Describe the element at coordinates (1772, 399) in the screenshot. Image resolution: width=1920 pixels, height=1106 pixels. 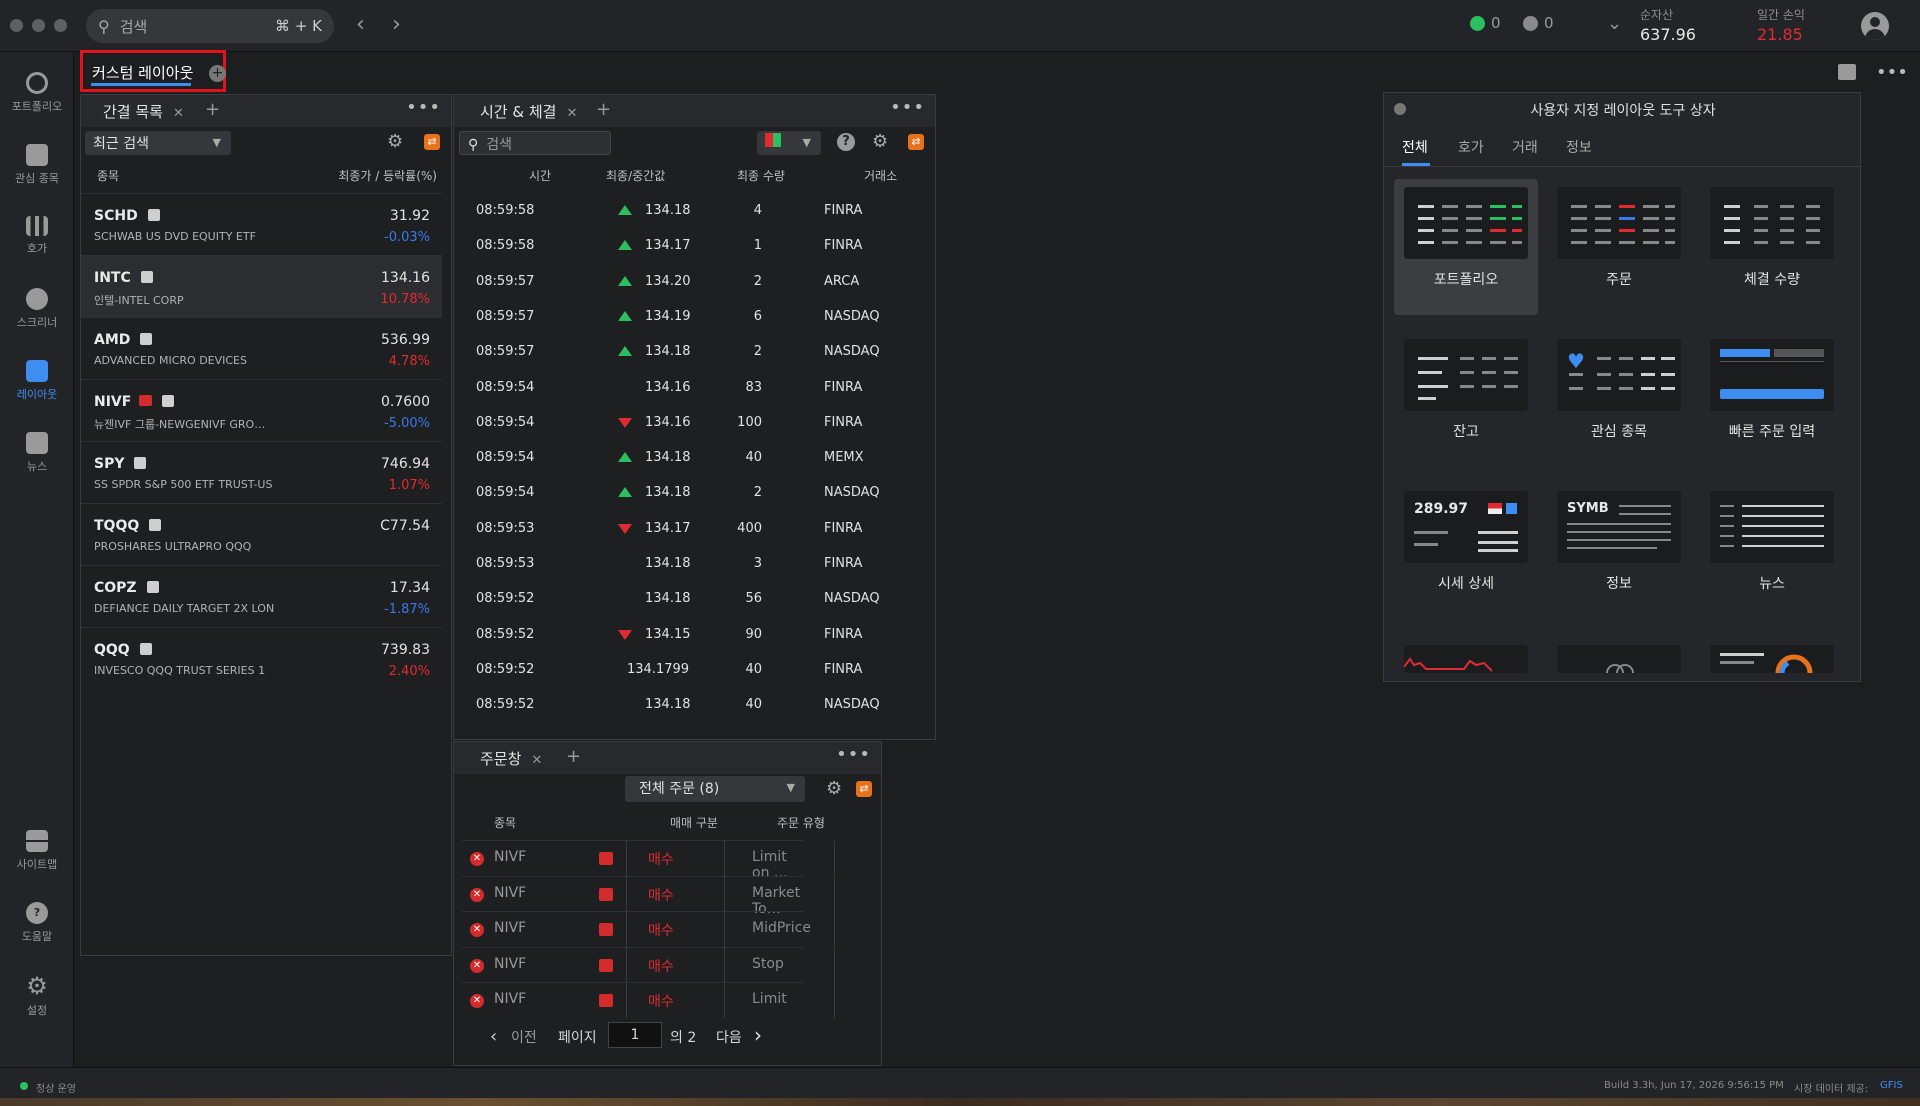
I see `tile-quick-order: 빠른 주문 입력` at that location.